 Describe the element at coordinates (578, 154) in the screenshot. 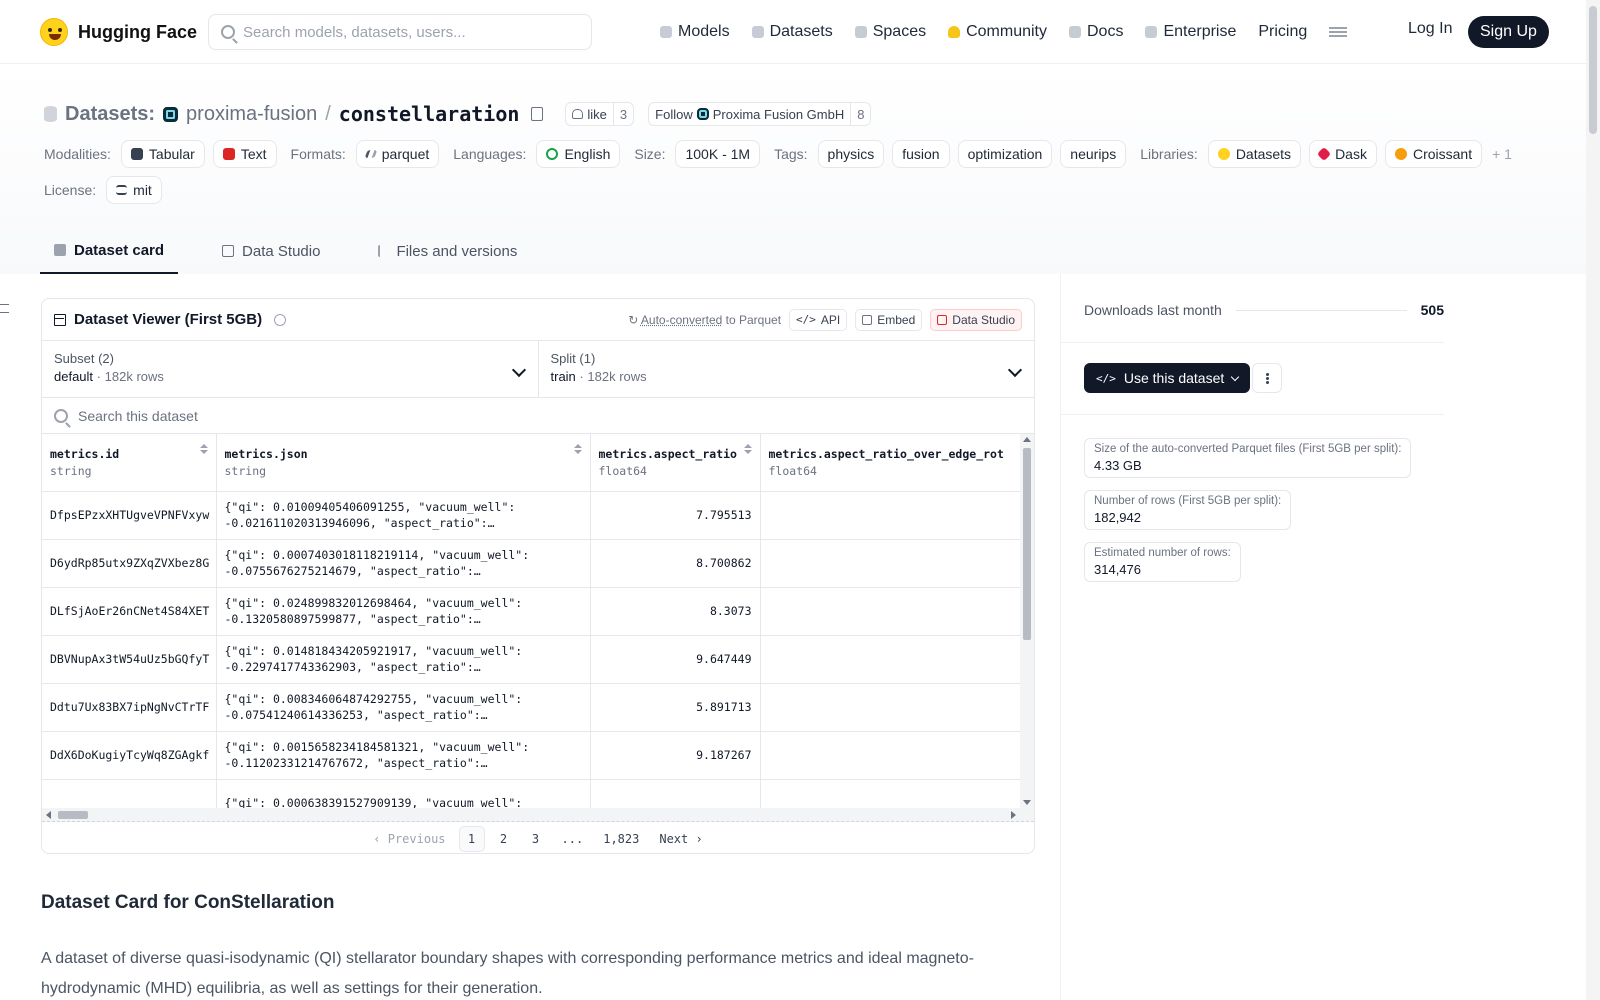

I see `tag-english: English` at that location.